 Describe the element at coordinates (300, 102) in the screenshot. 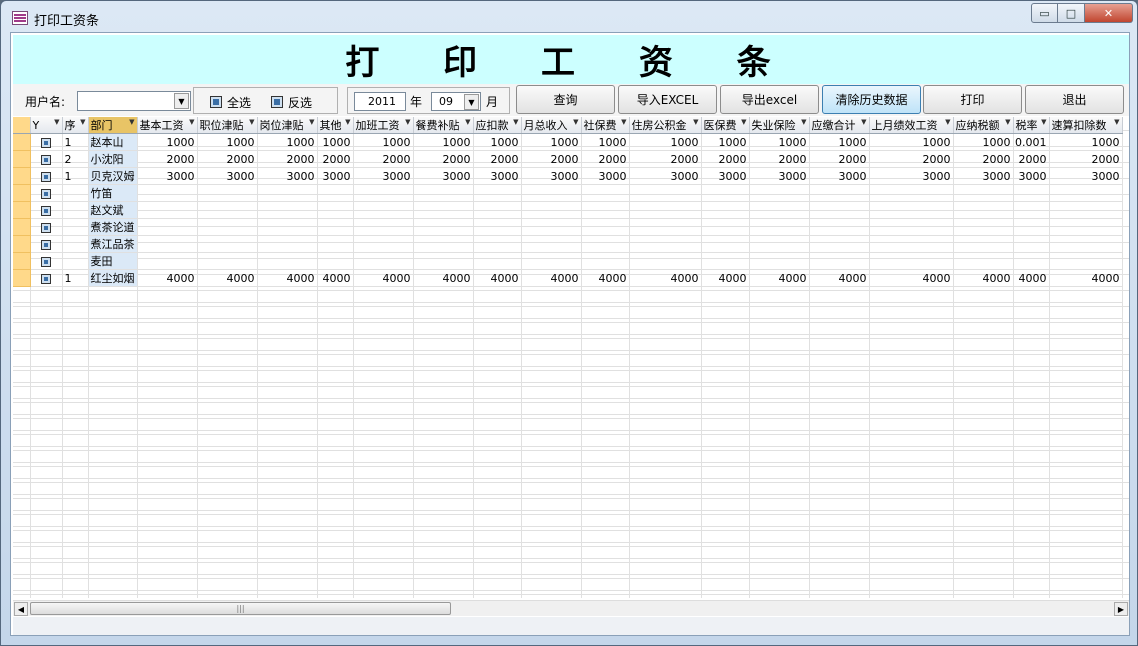

I see `invert-selection-label: 反选` at that location.